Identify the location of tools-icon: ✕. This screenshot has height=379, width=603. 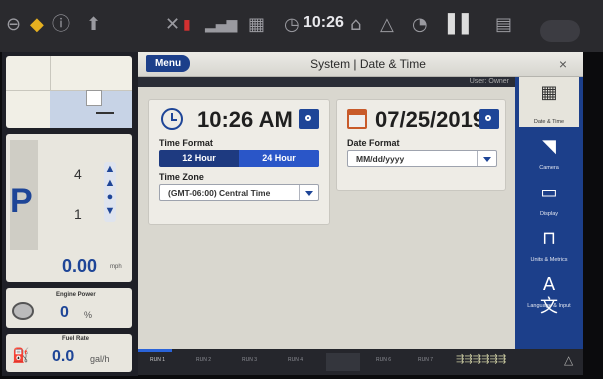
(172, 25).